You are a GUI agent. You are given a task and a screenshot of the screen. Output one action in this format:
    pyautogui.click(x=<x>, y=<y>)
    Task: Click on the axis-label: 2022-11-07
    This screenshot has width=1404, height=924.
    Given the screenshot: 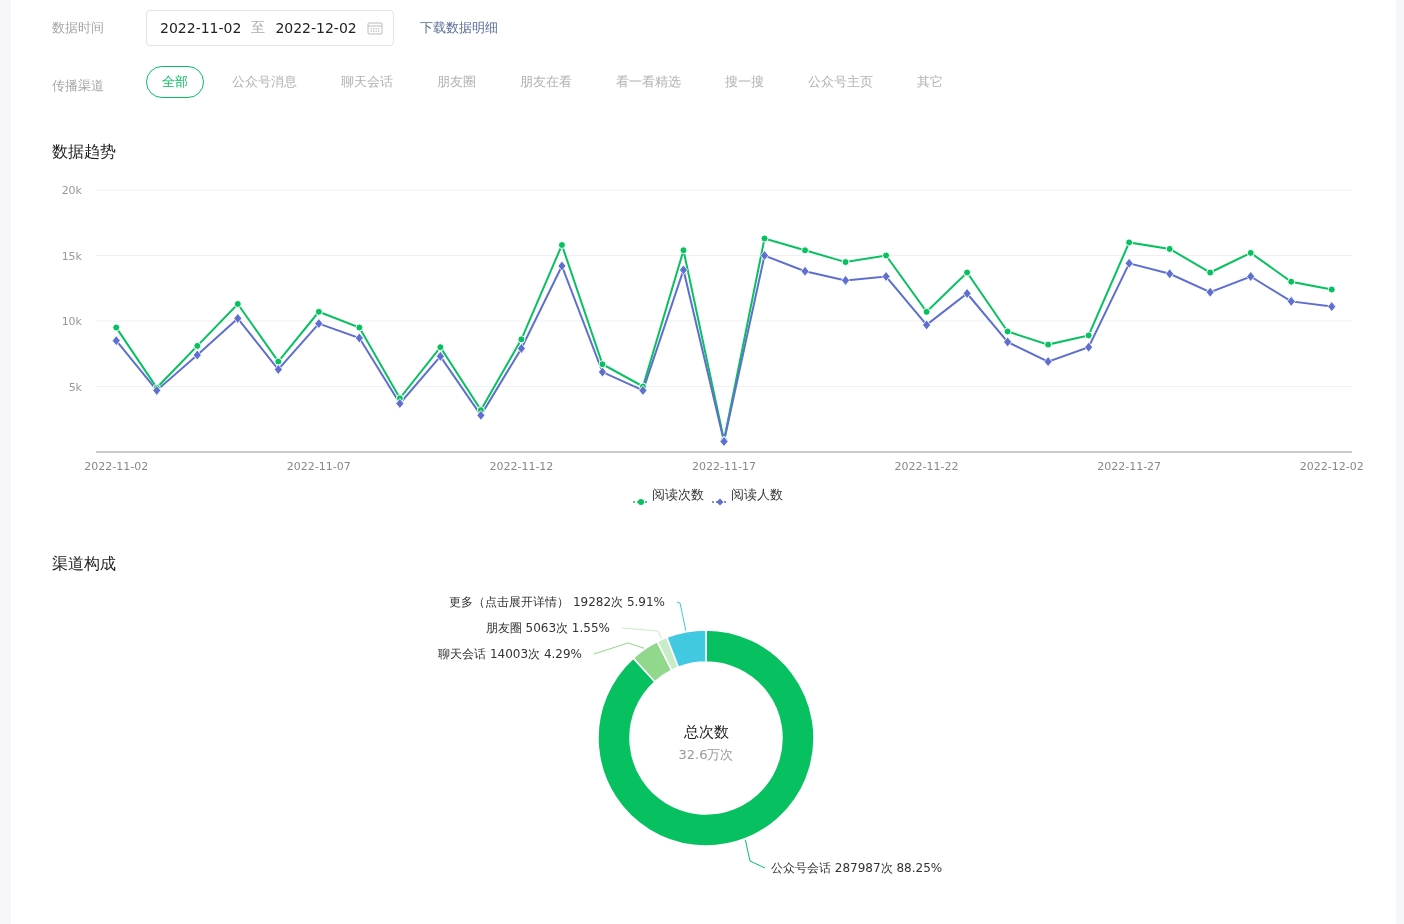 What is the action you would take?
    pyautogui.click(x=318, y=466)
    